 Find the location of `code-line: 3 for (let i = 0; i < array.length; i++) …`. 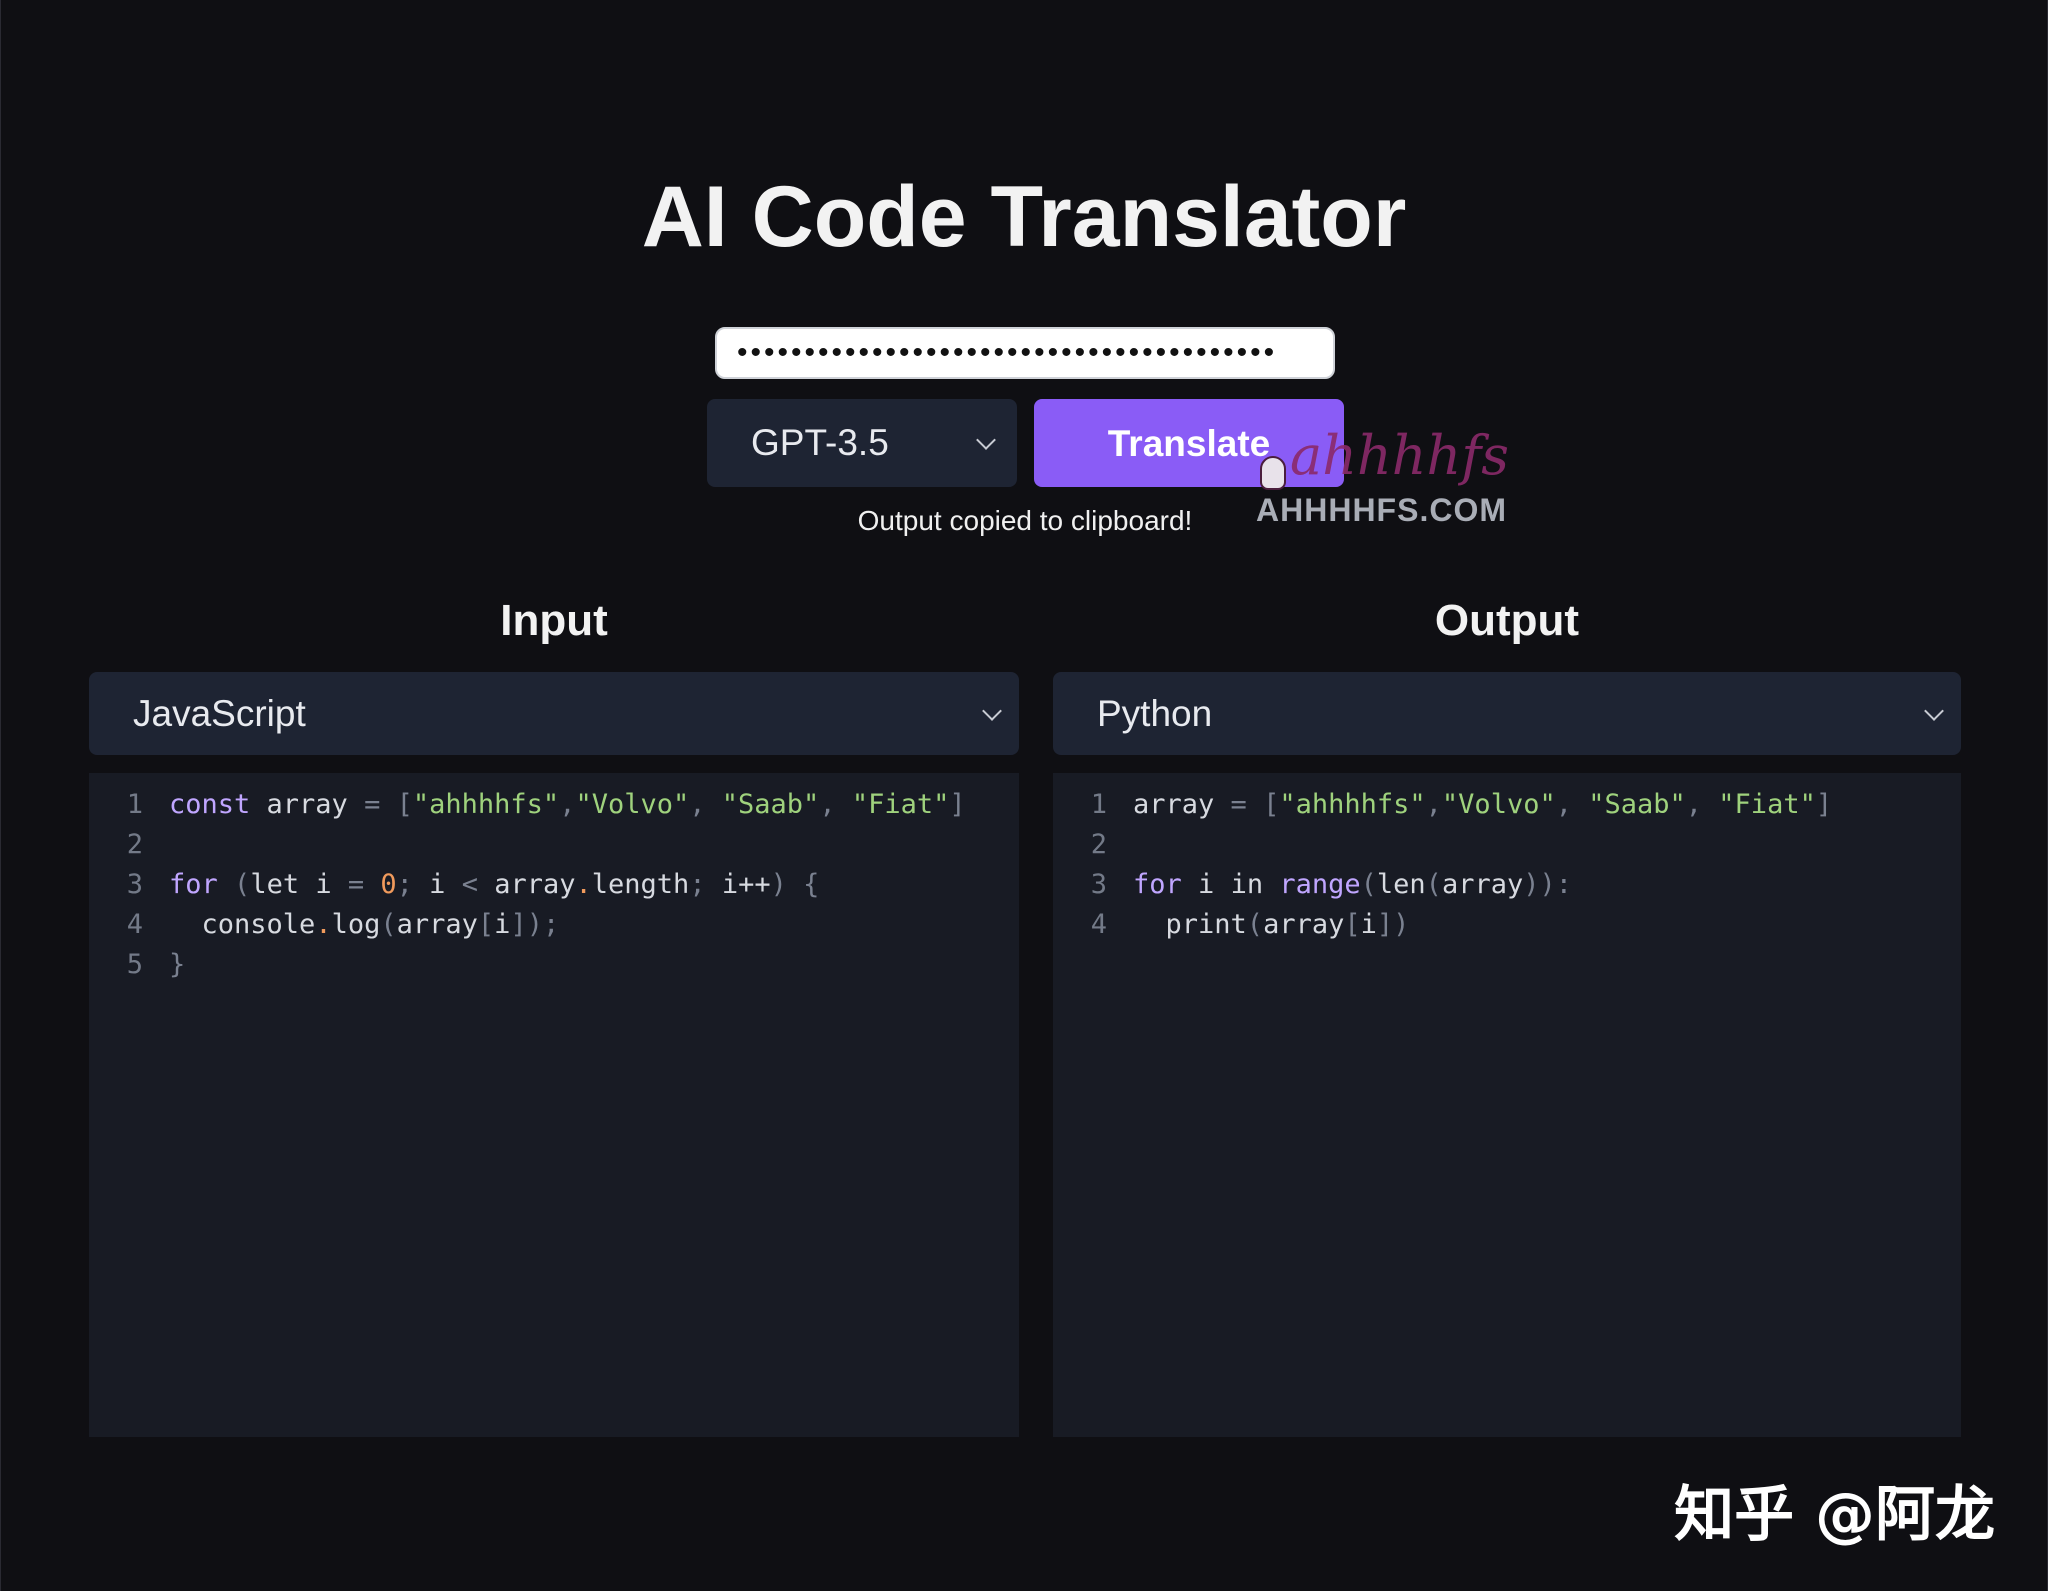

code-line: 3 for (let i = 0; i < array.length; i++) … is located at coordinates (554, 885).